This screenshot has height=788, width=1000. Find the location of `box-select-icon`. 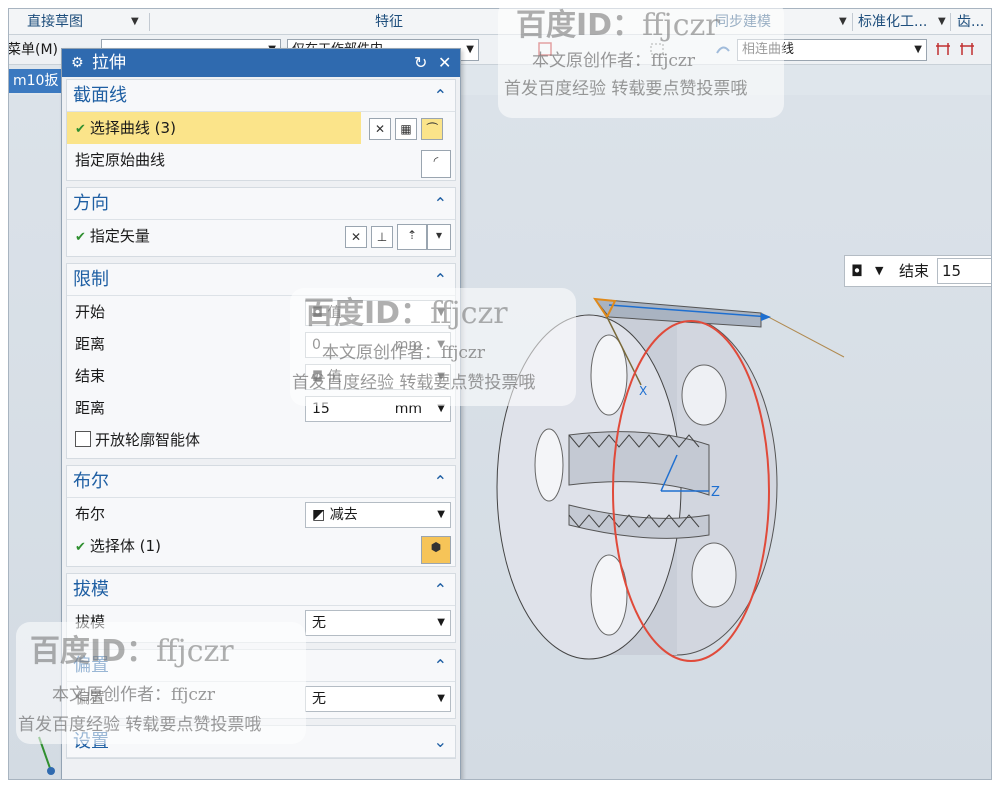

box-select-icon is located at coordinates (657, 49).